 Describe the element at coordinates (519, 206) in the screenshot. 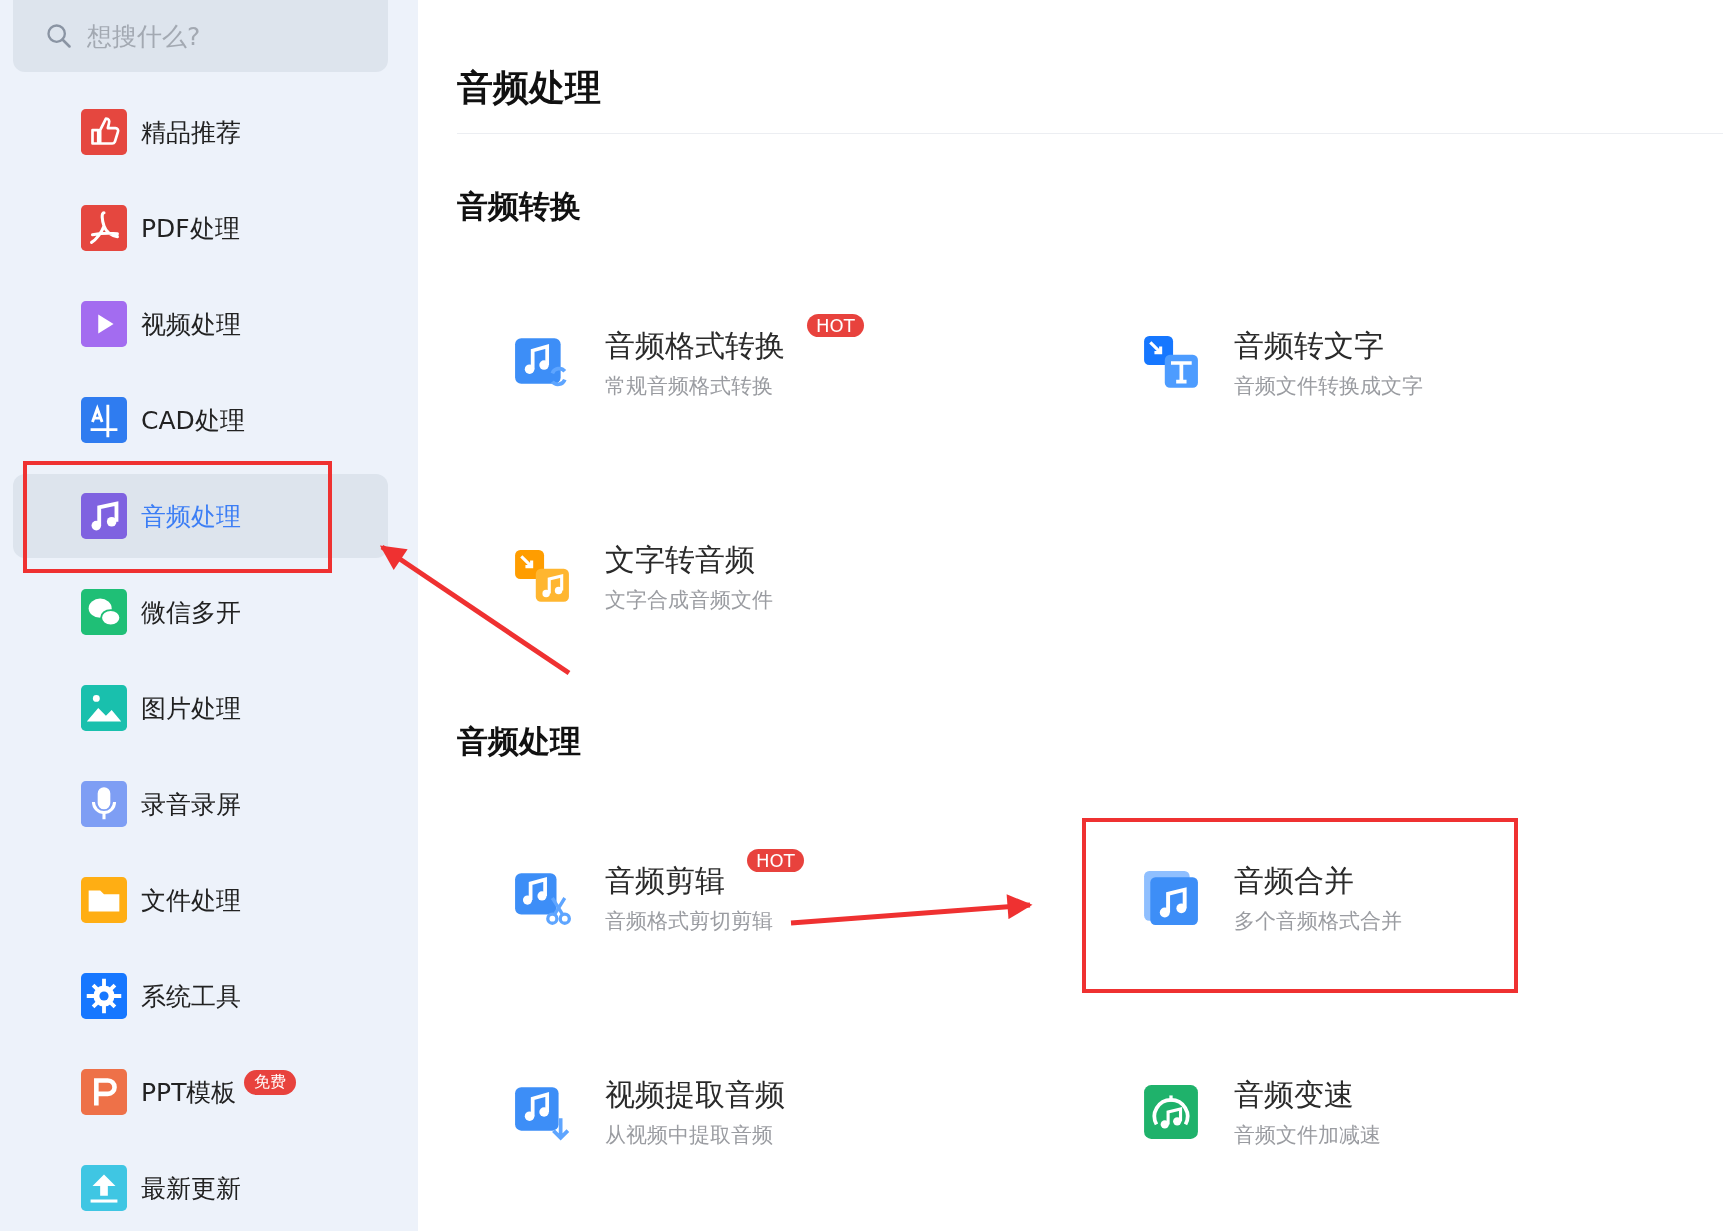

I see `section-heading: 音频转换` at that location.